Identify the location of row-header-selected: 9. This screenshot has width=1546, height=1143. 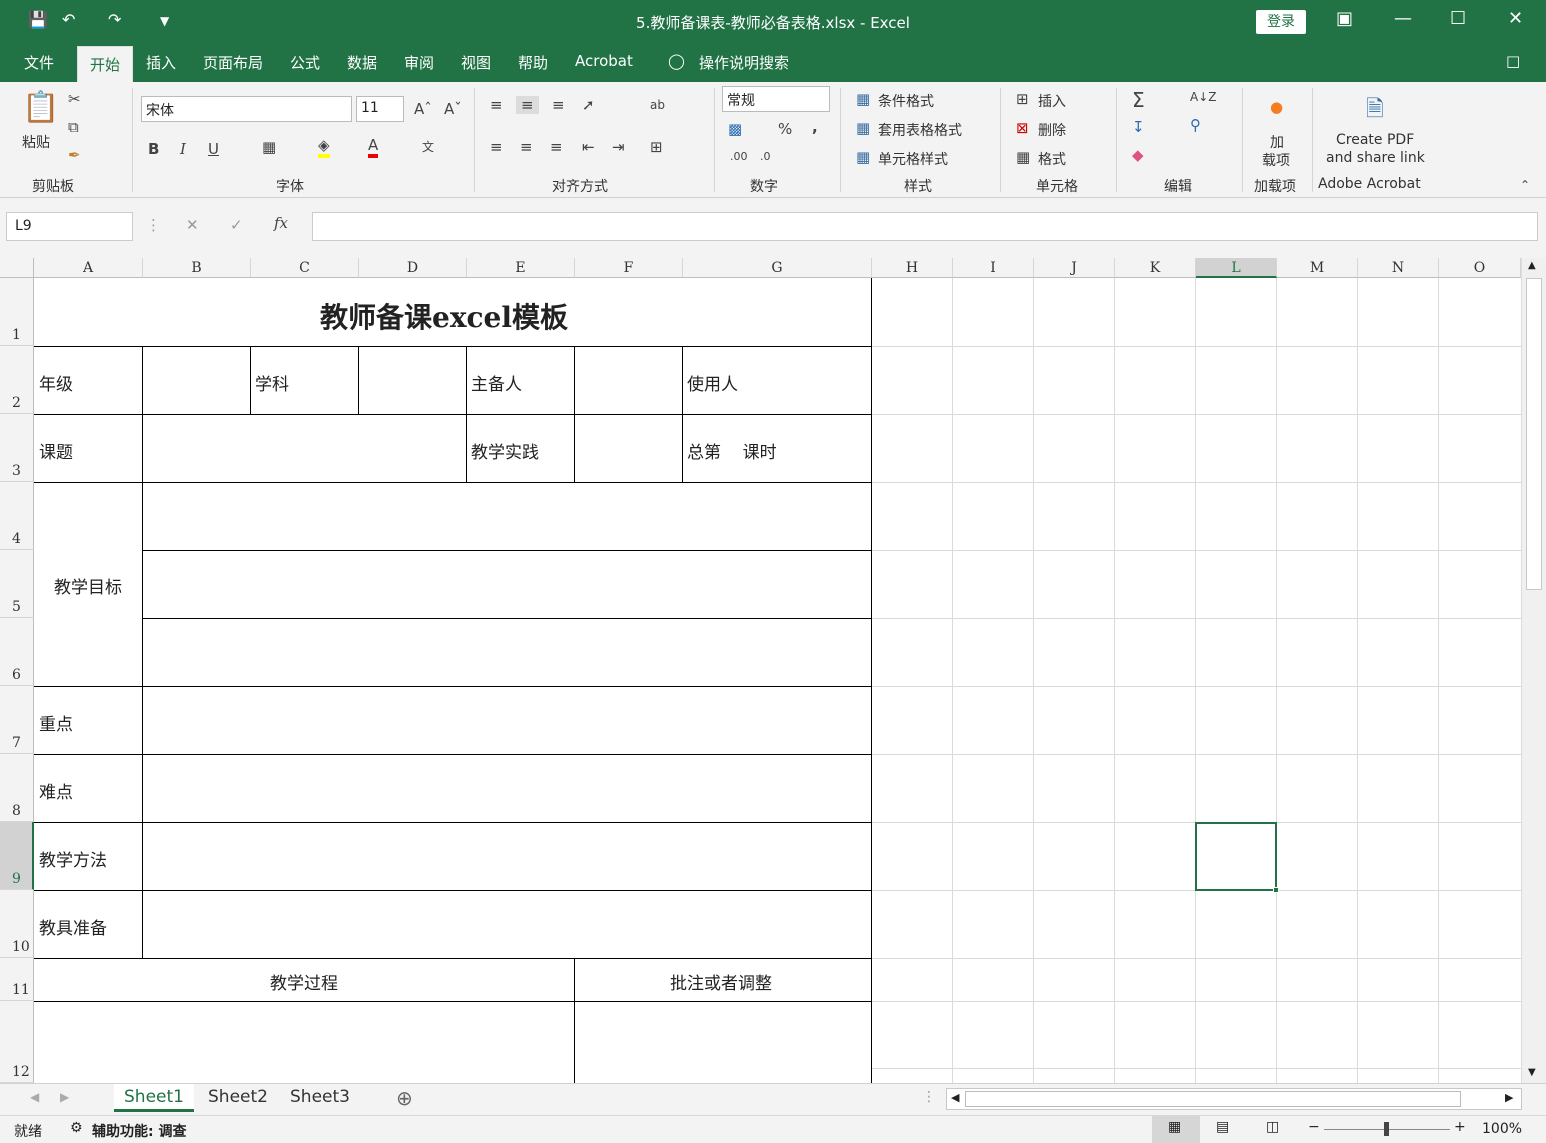
(17, 856).